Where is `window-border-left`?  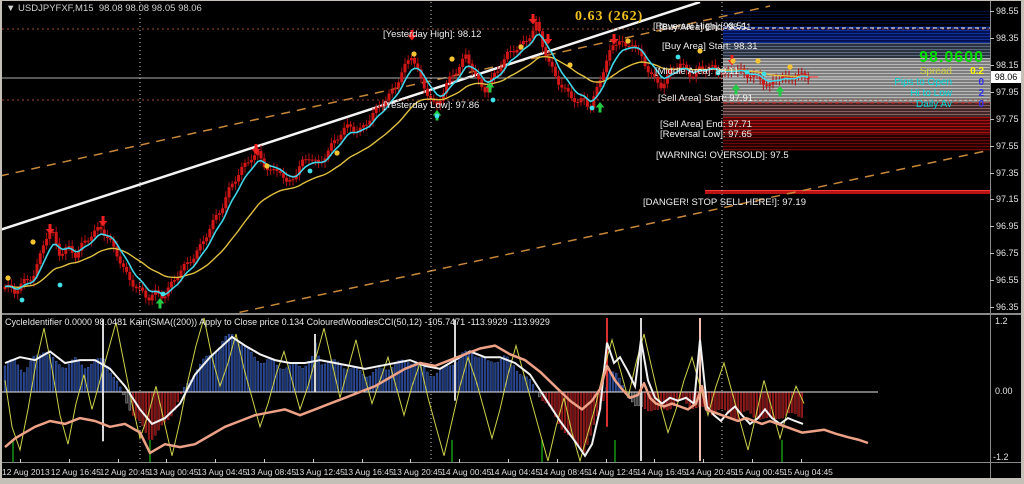 window-border-left is located at coordinates (1, 242).